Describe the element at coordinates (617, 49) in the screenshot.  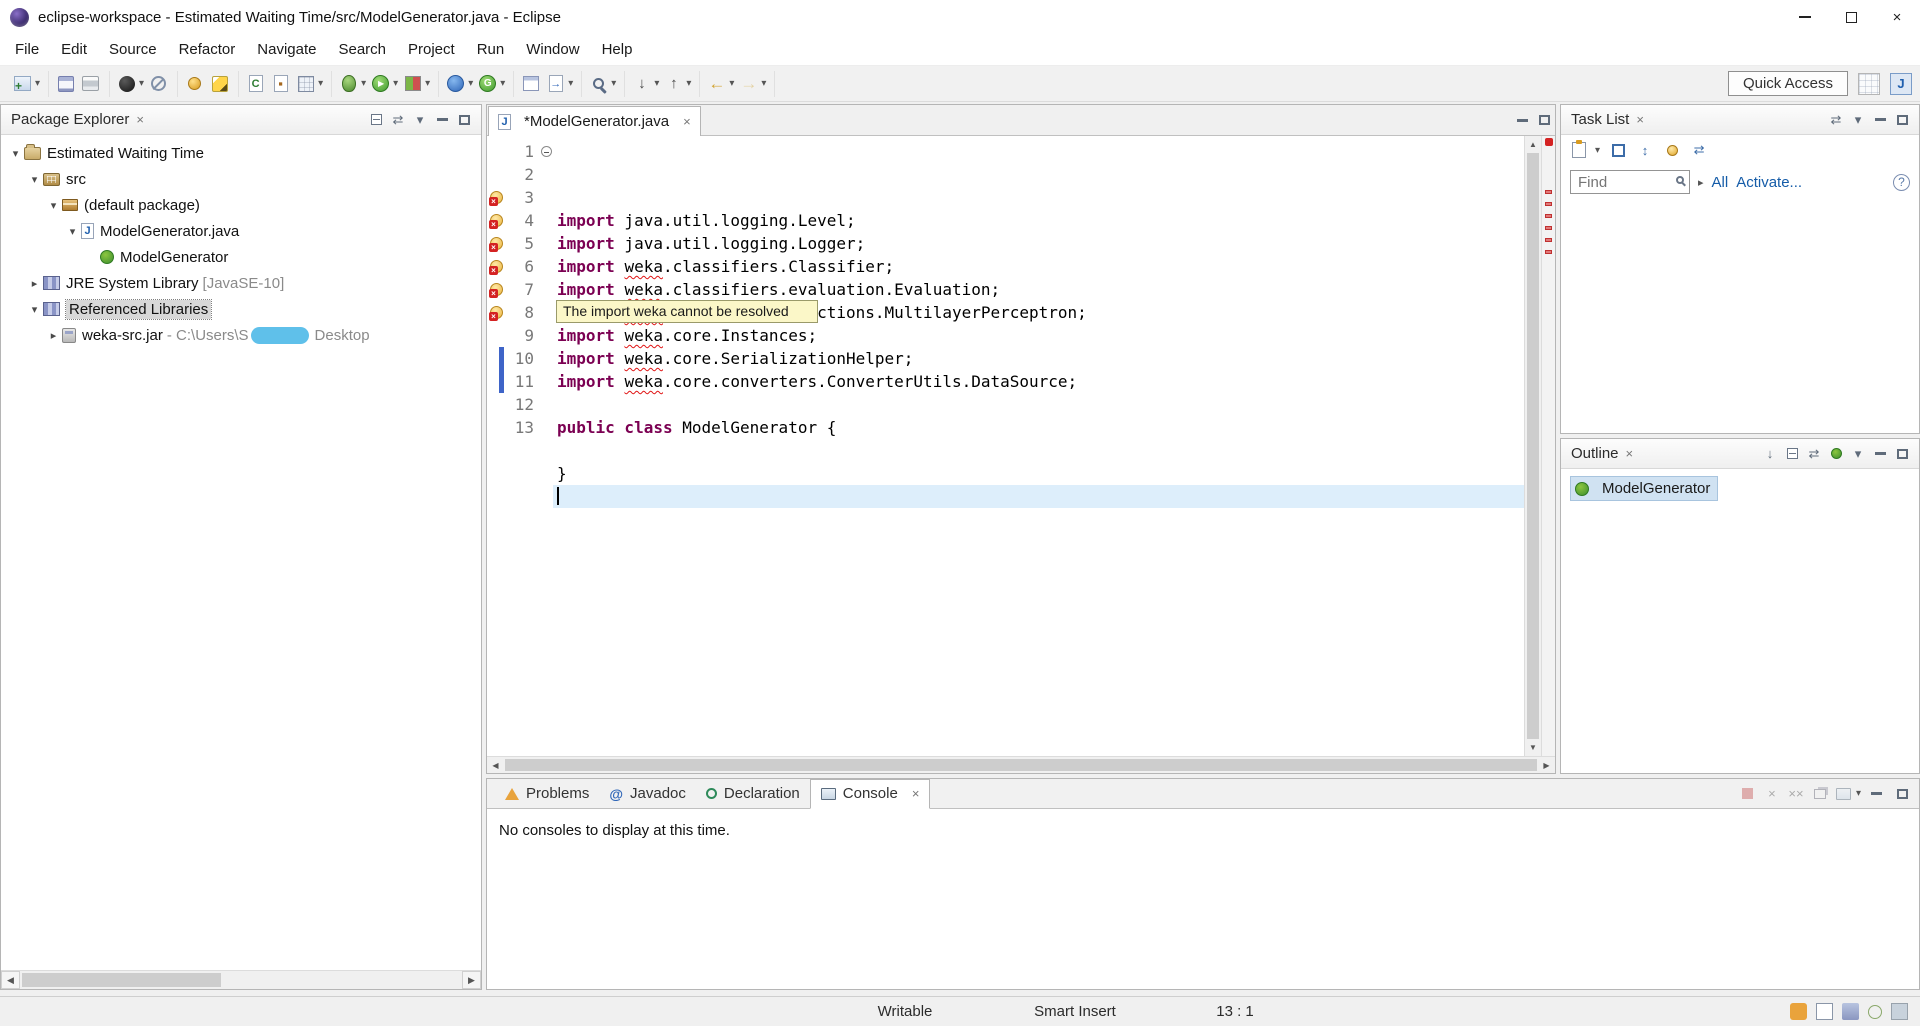
I see `menu-help: Help` at that location.